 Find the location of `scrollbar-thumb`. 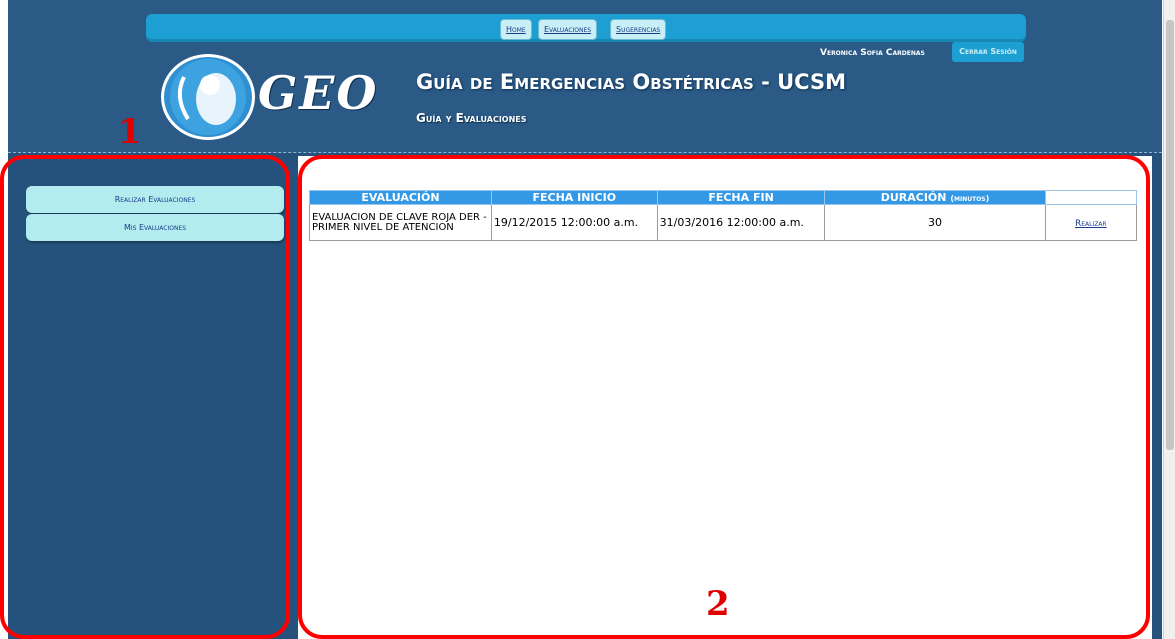

scrollbar-thumb is located at coordinates (1170, 235).